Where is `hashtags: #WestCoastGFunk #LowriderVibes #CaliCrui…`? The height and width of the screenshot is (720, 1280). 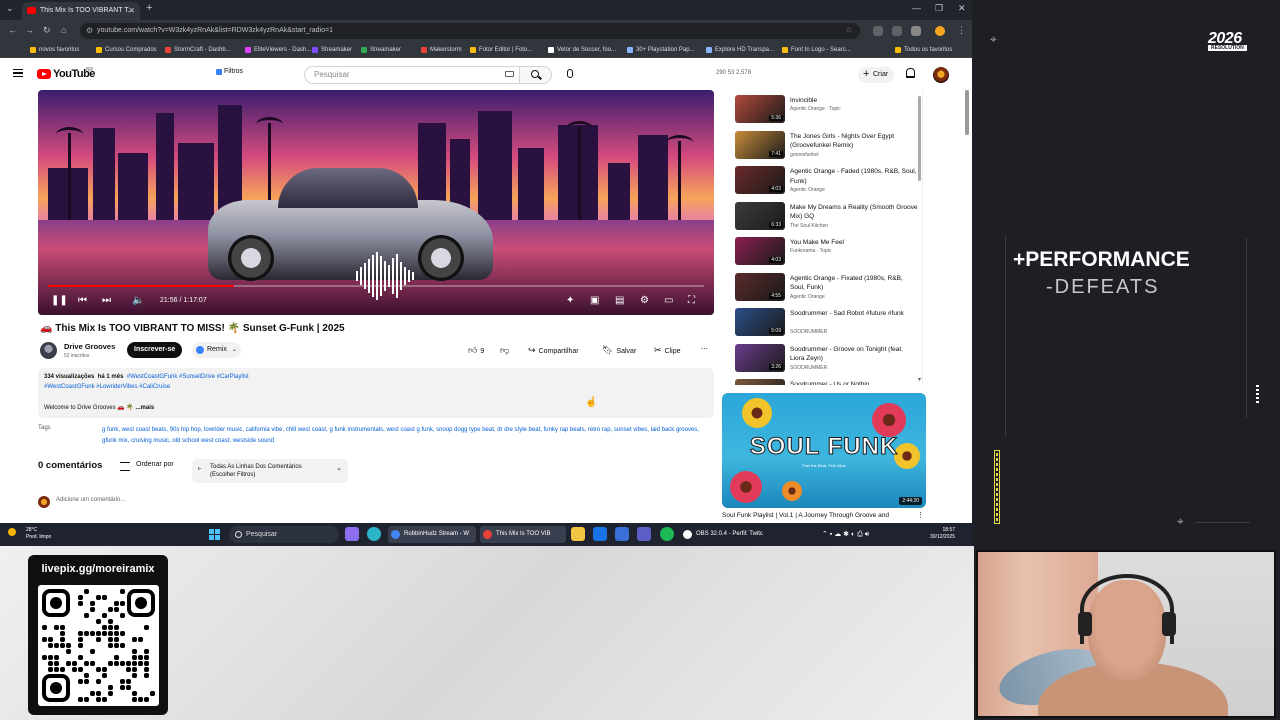 hashtags: #WestCoastGFunk #LowriderVibes #CaliCrui… is located at coordinates (107, 387).